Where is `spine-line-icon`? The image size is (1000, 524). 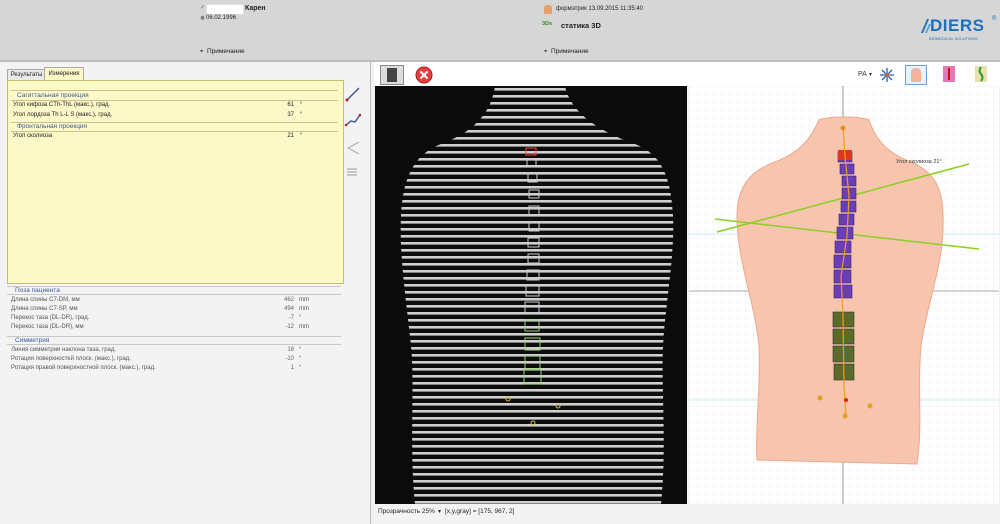 spine-line-icon is located at coordinates (949, 74).